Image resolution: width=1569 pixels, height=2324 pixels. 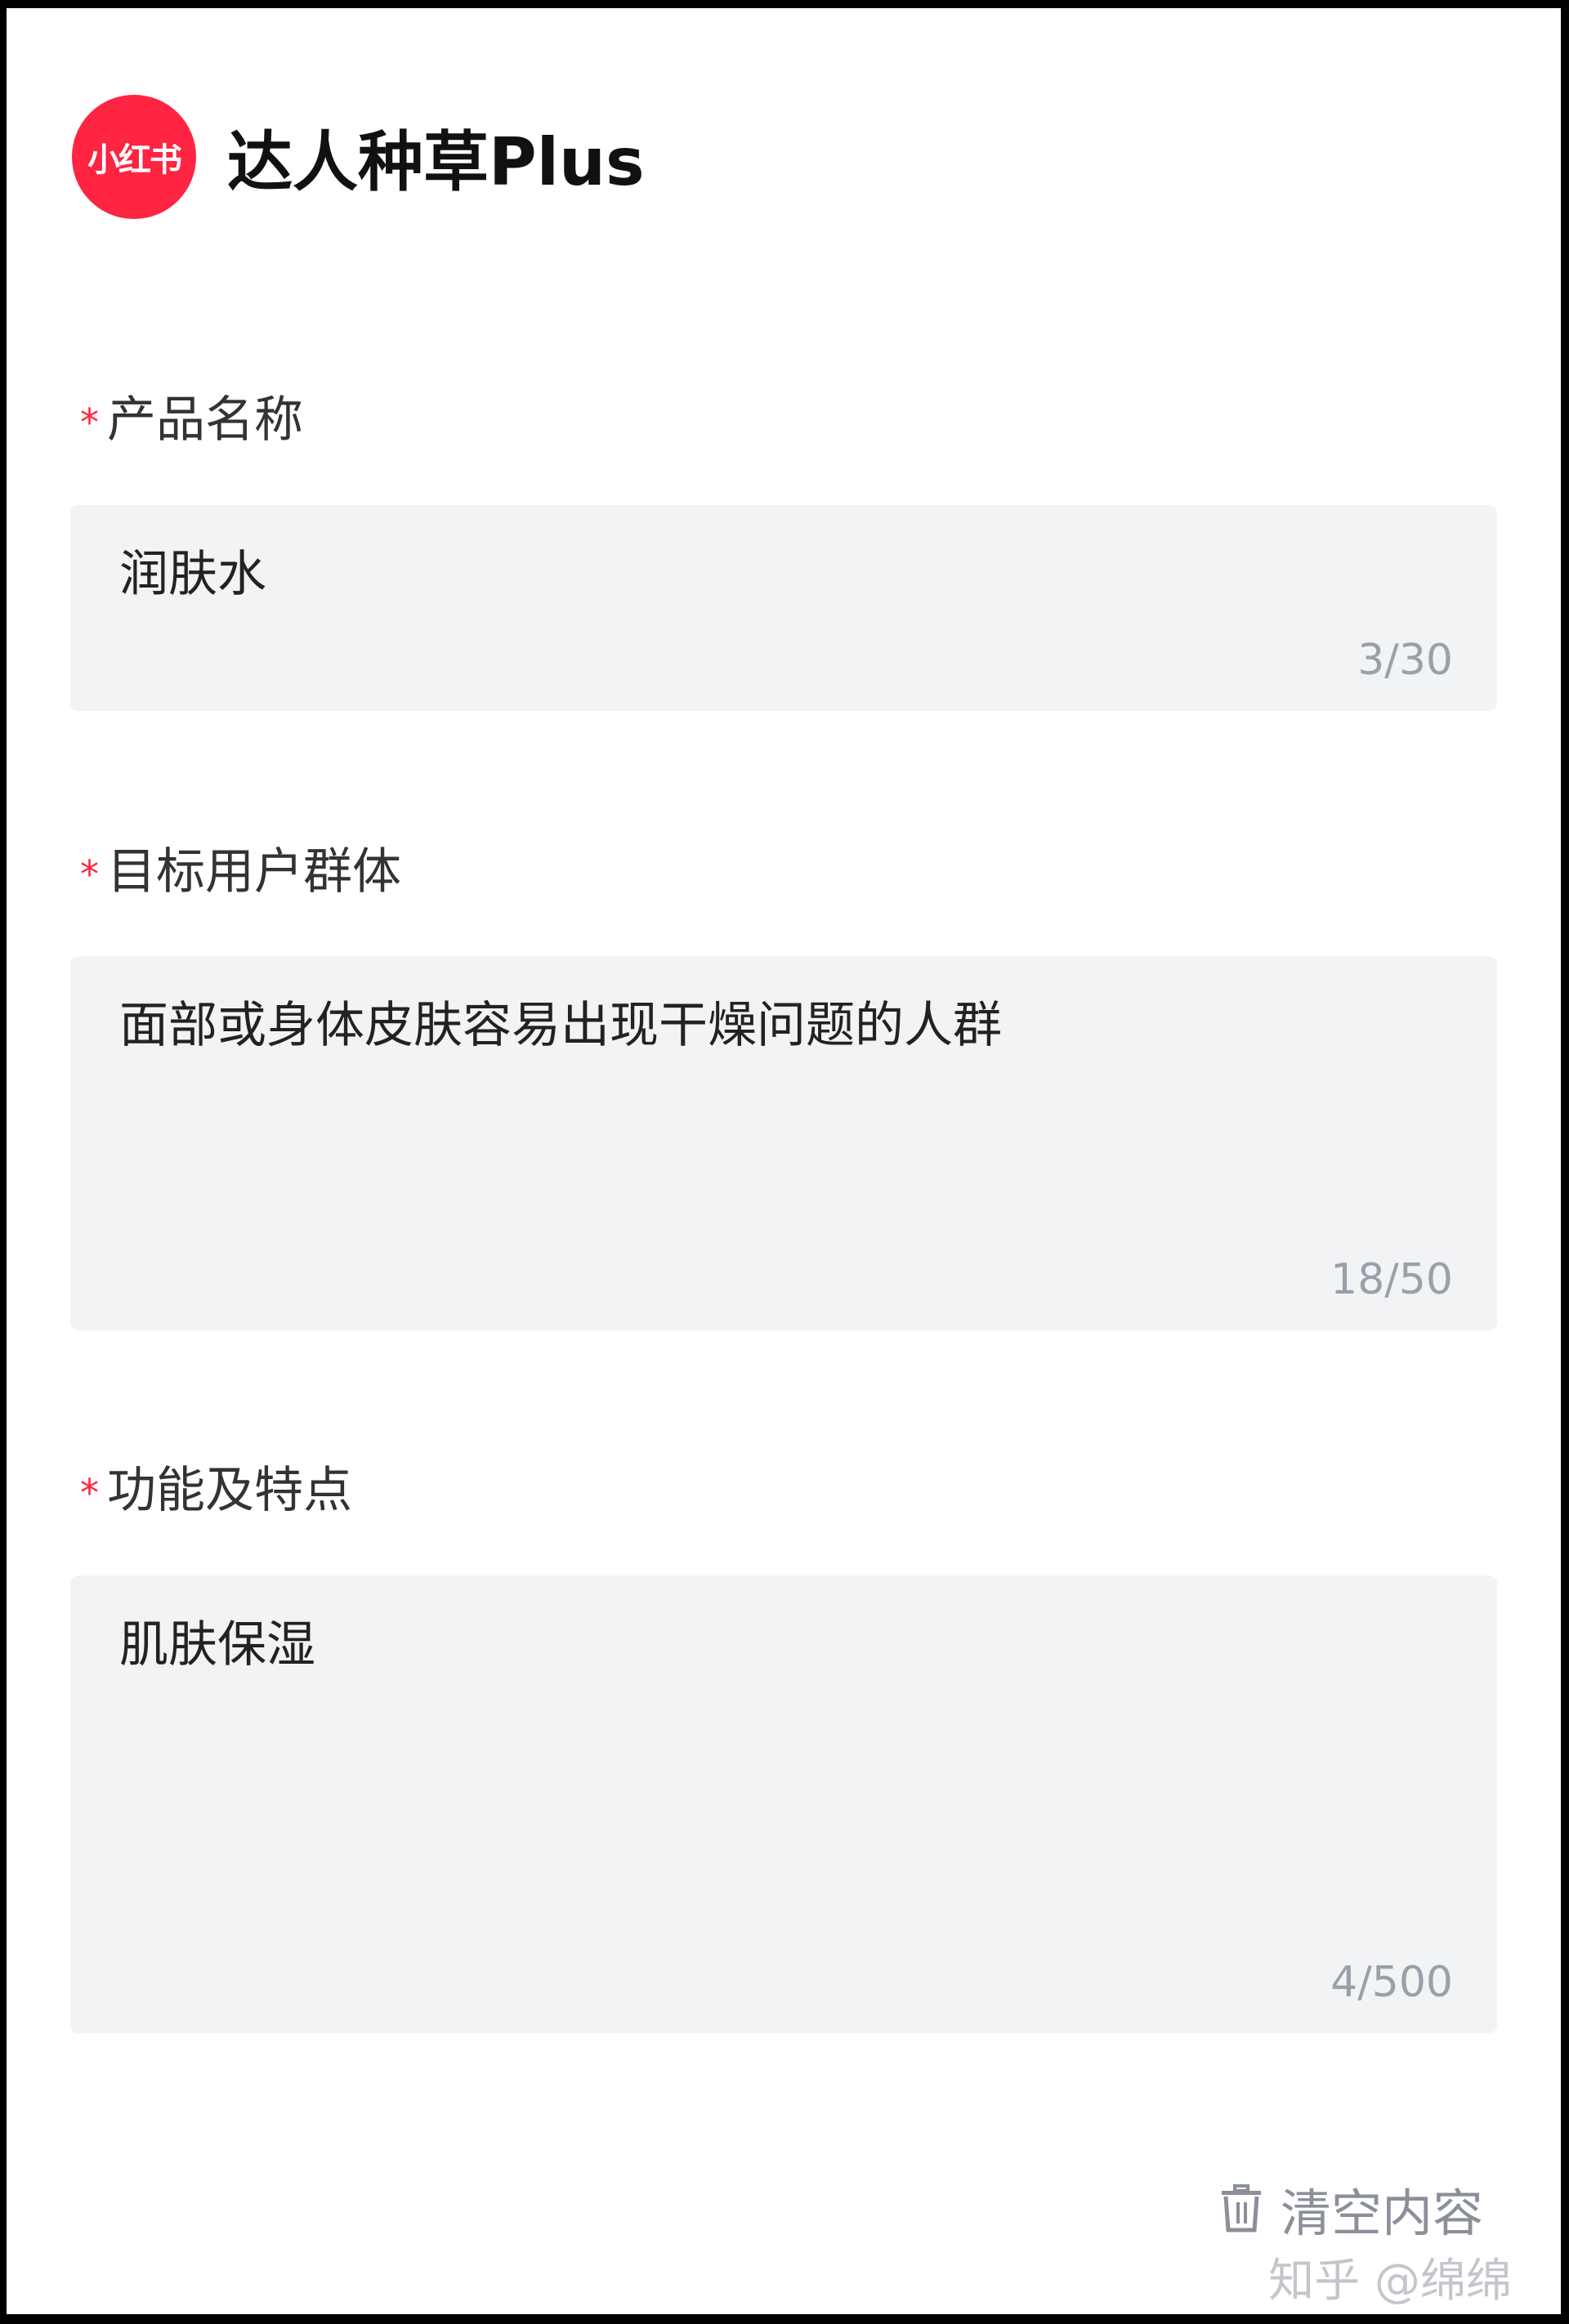 I want to click on target-audience-textarea: 面部或身体皮肤容易出现干燥问题的人群 18/50, so click(x=783, y=1143).